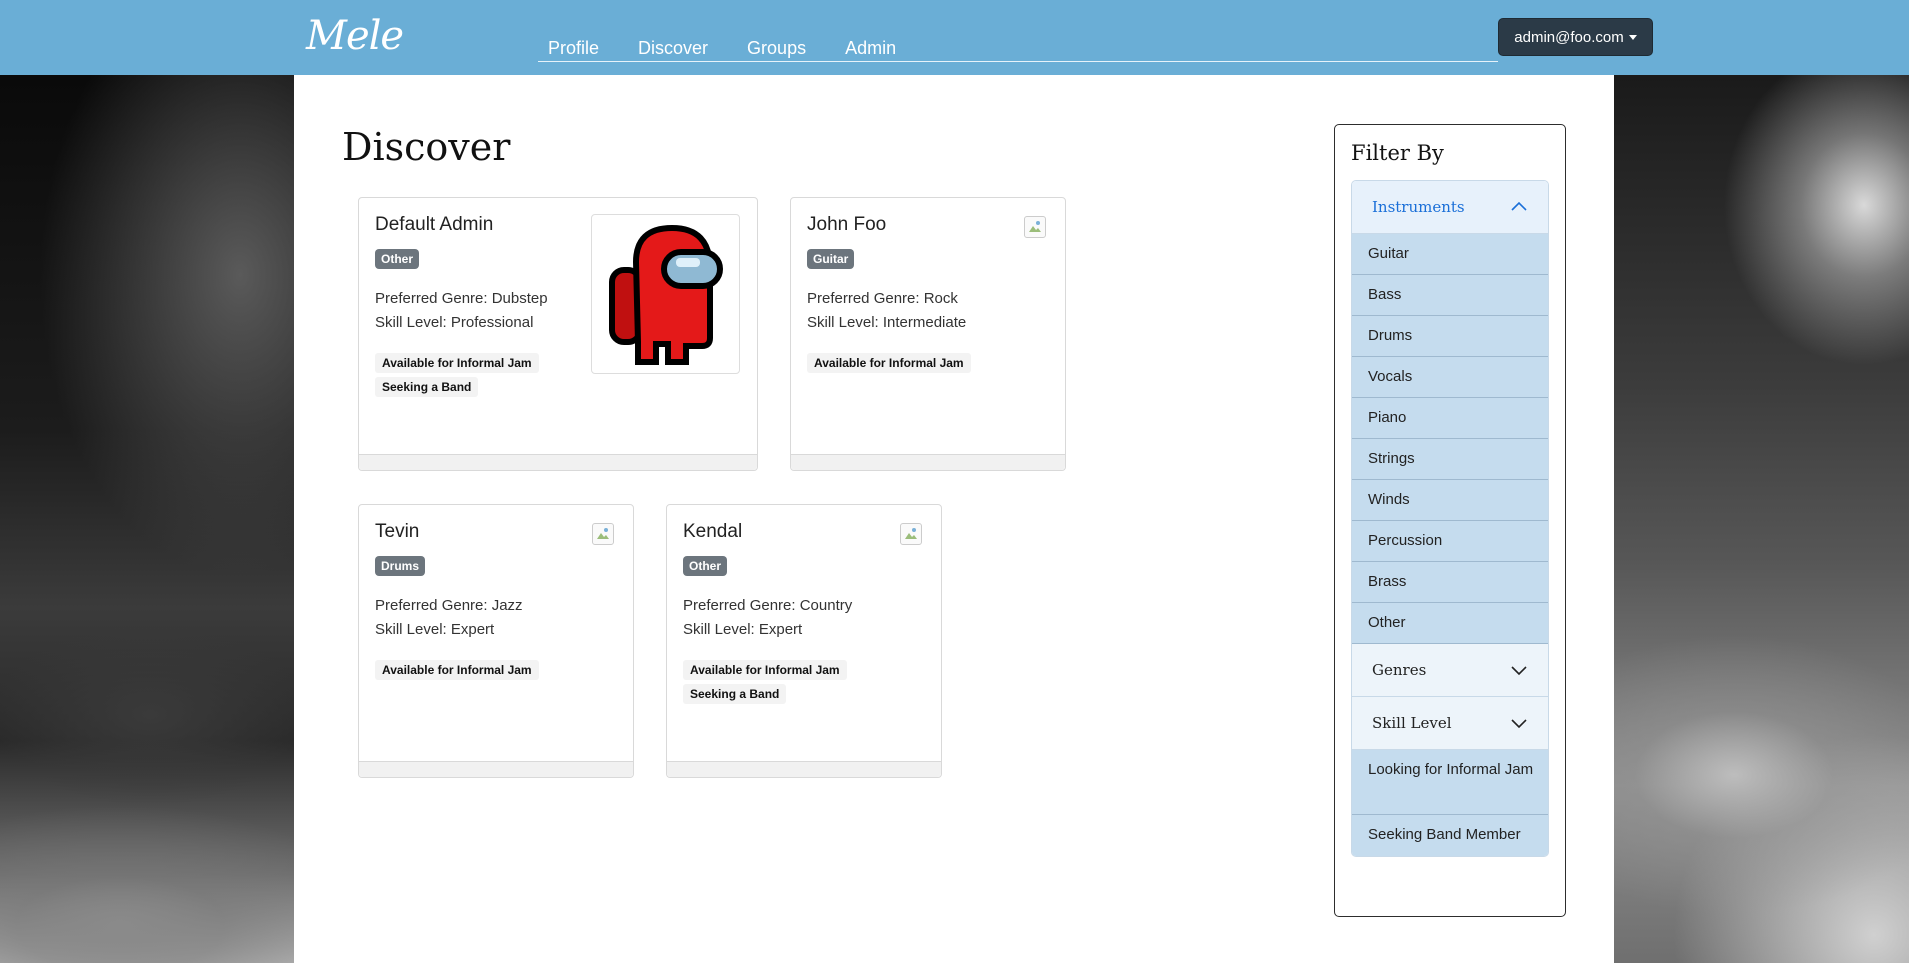 This screenshot has height=963, width=1909. Describe the element at coordinates (1418, 207) in the screenshot. I see `instruments-label: Instruments` at that location.